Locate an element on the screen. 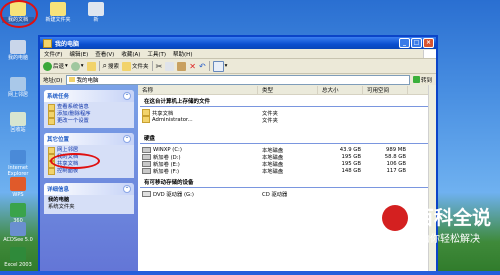 Image resolution: width=500 pixels, height=275 pixels. desktop-icon-wps: WPS is located at coordinates (18, 187).